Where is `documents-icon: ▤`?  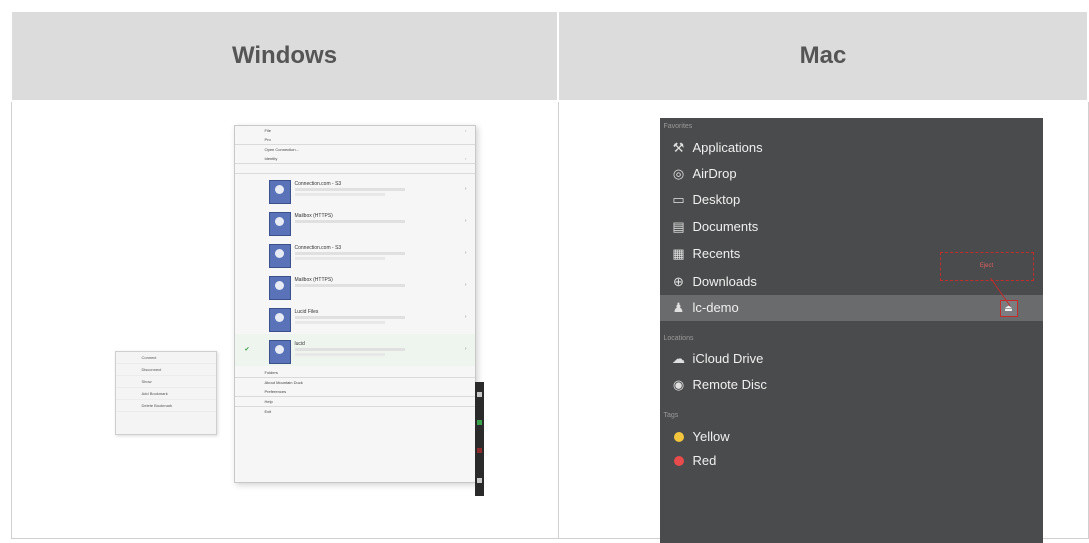
documents-icon: ▤ is located at coordinates (678, 226).